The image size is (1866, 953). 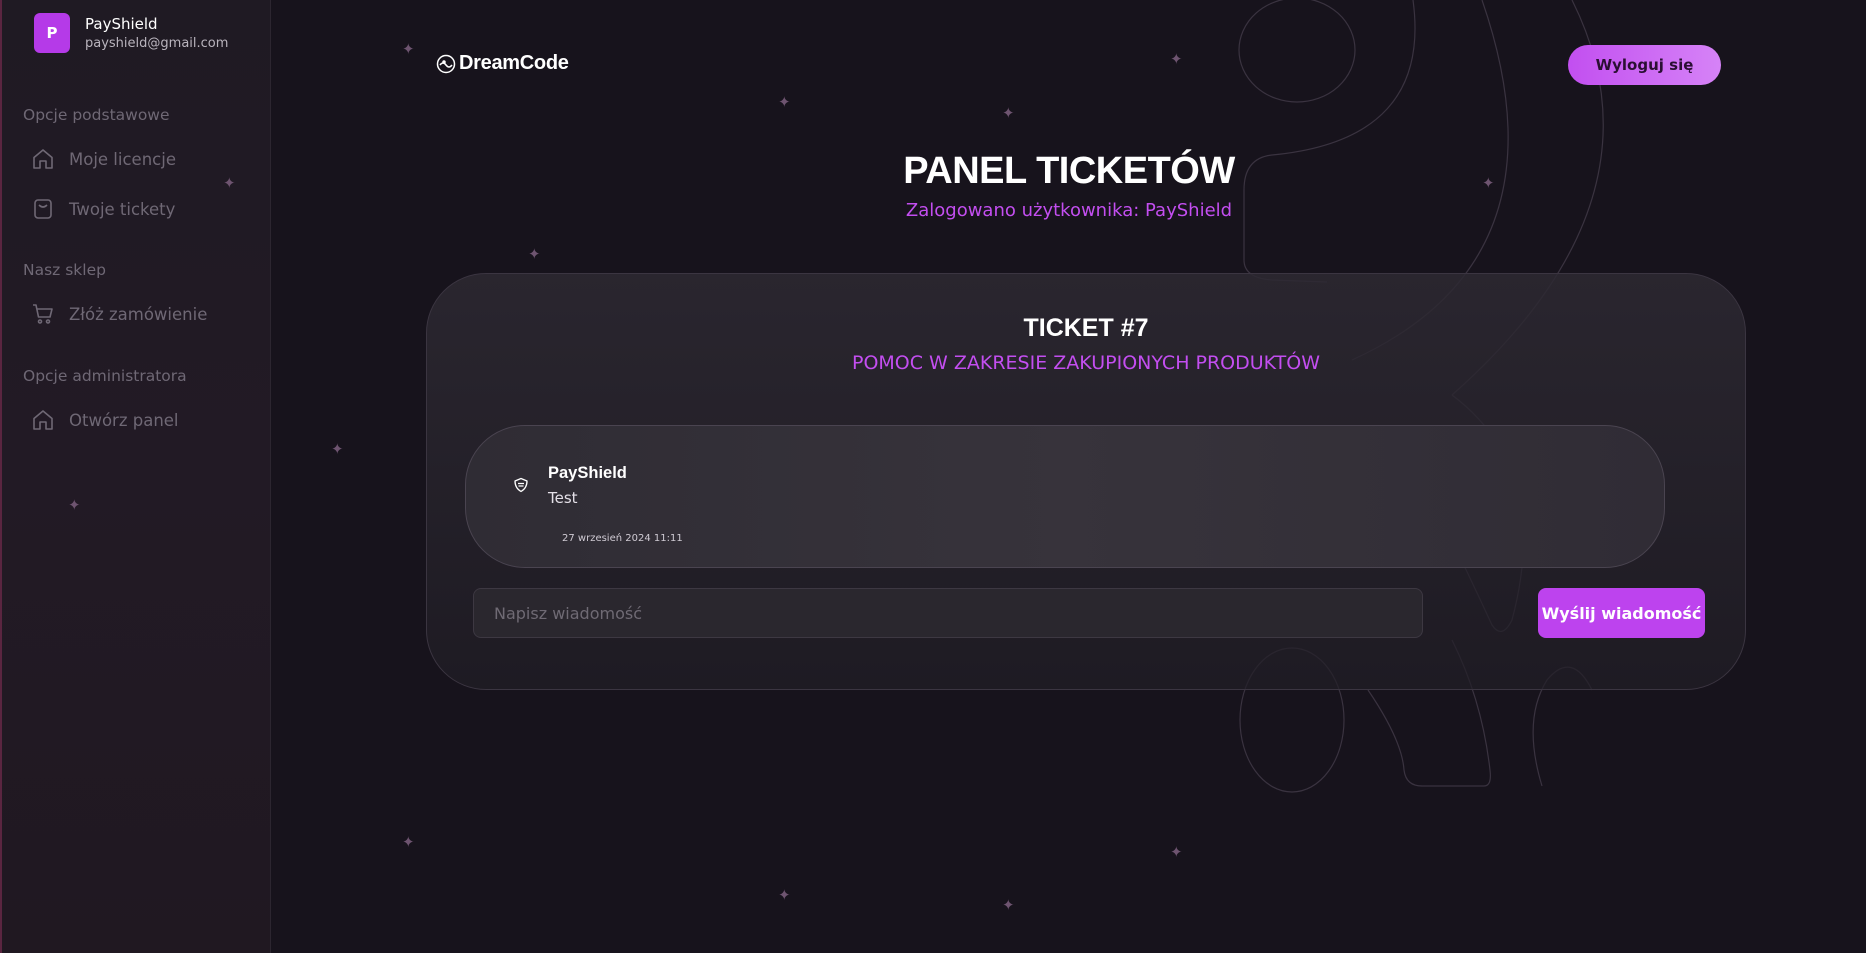 What do you see at coordinates (1086, 363) in the screenshot?
I see `ticket-category: POMOC W ZAKRESIE ZAKUPIONYCH PRODUKTÓW` at bounding box center [1086, 363].